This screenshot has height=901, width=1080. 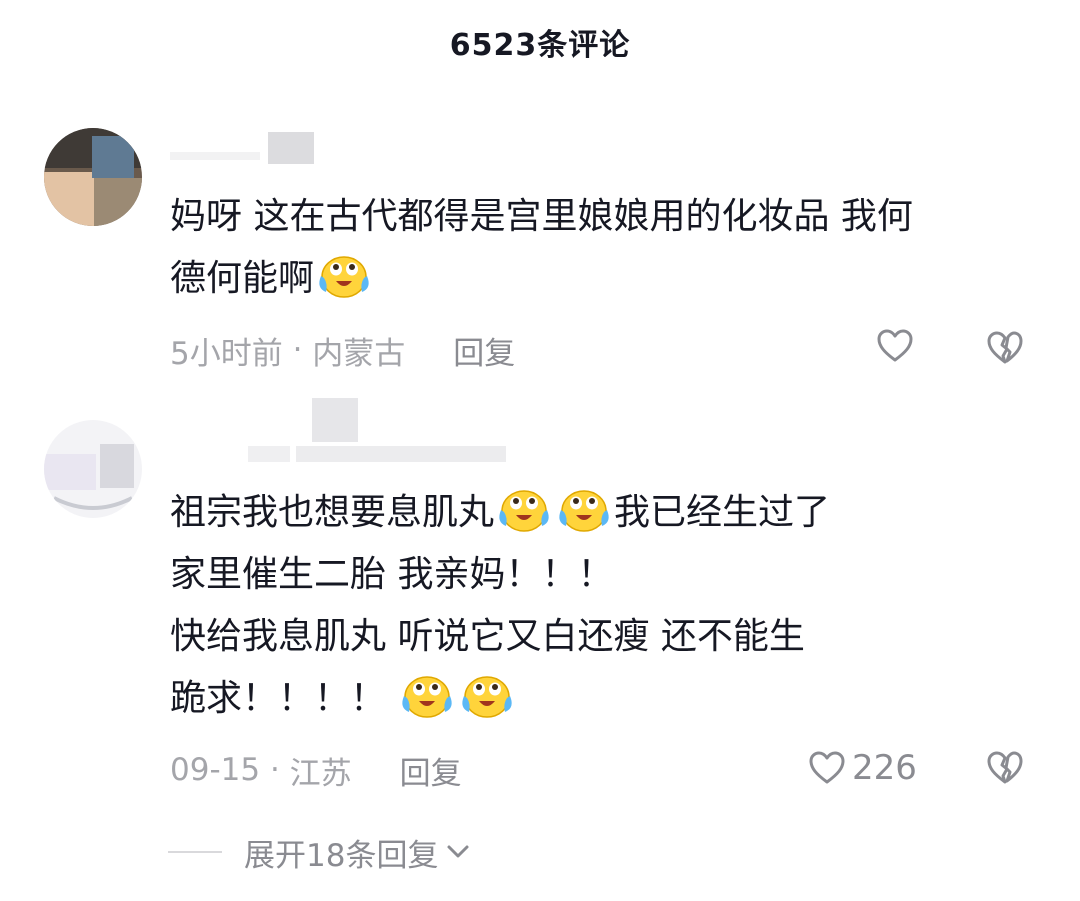 I want to click on comment-line-text: 祖宗我也想要息肌丸, so click(x=332, y=512).